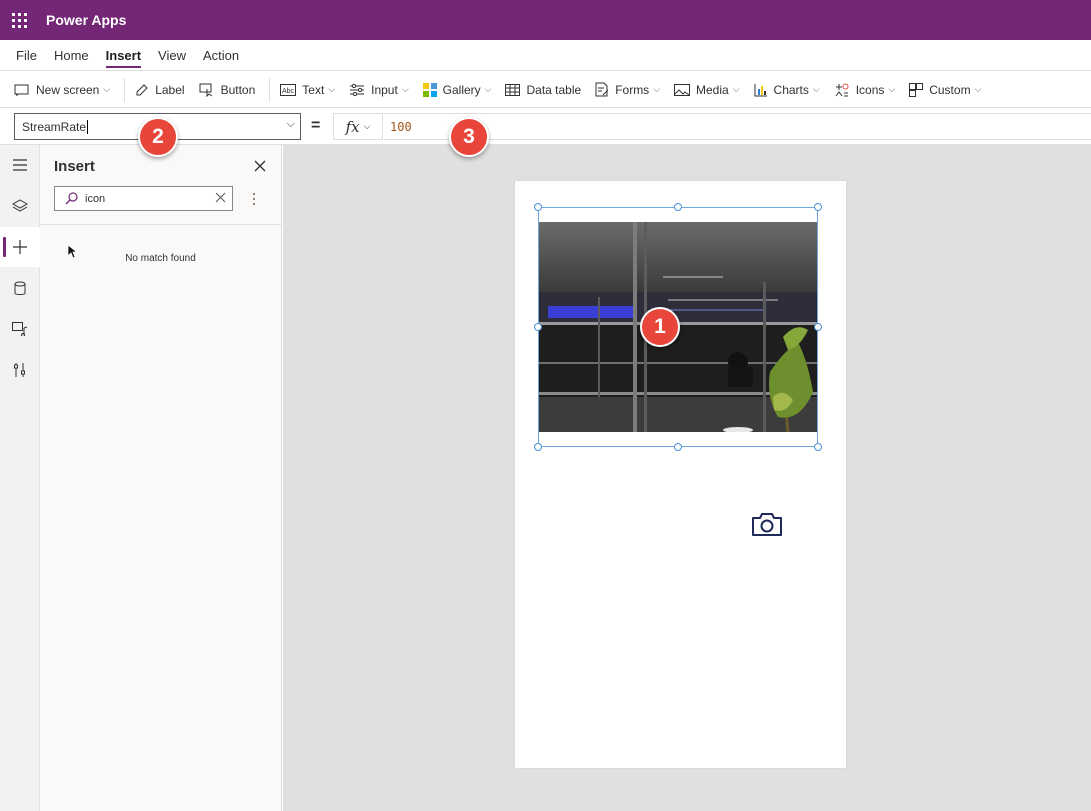 This screenshot has width=1091, height=811. Describe the element at coordinates (54, 127) in the screenshot. I see `property-value: StreamRate` at that location.